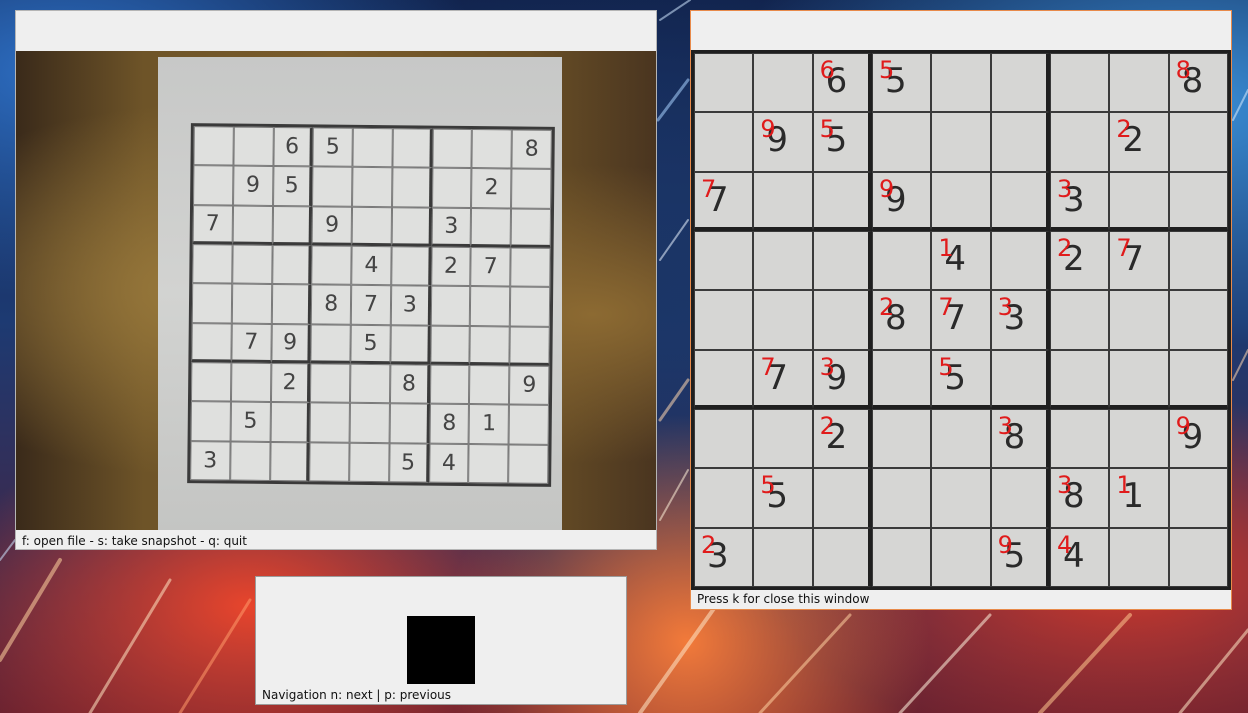 The width and height of the screenshot is (1248, 713). I want to click on recognized-digit: 1, so click(1124, 485).